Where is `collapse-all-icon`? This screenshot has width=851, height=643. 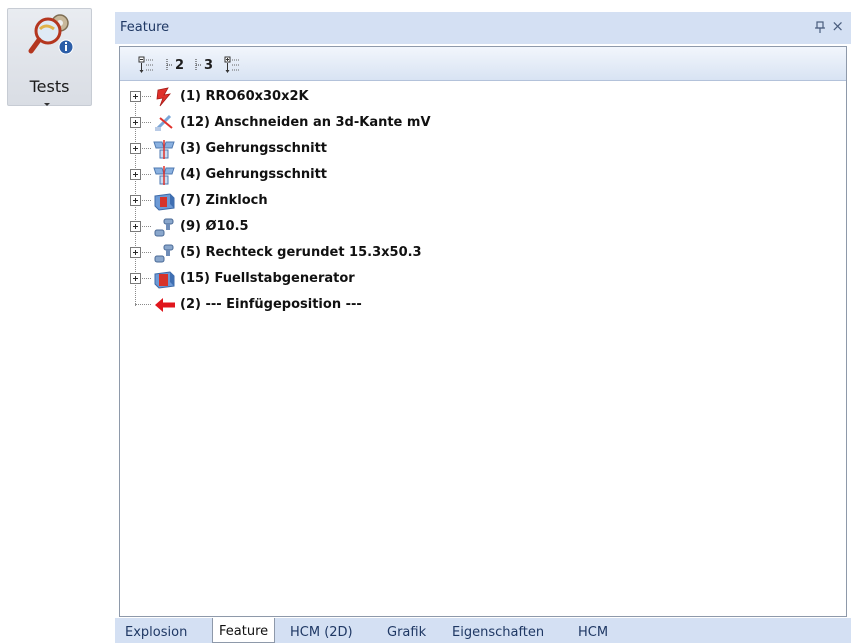 collapse-all-icon is located at coordinates (145, 64).